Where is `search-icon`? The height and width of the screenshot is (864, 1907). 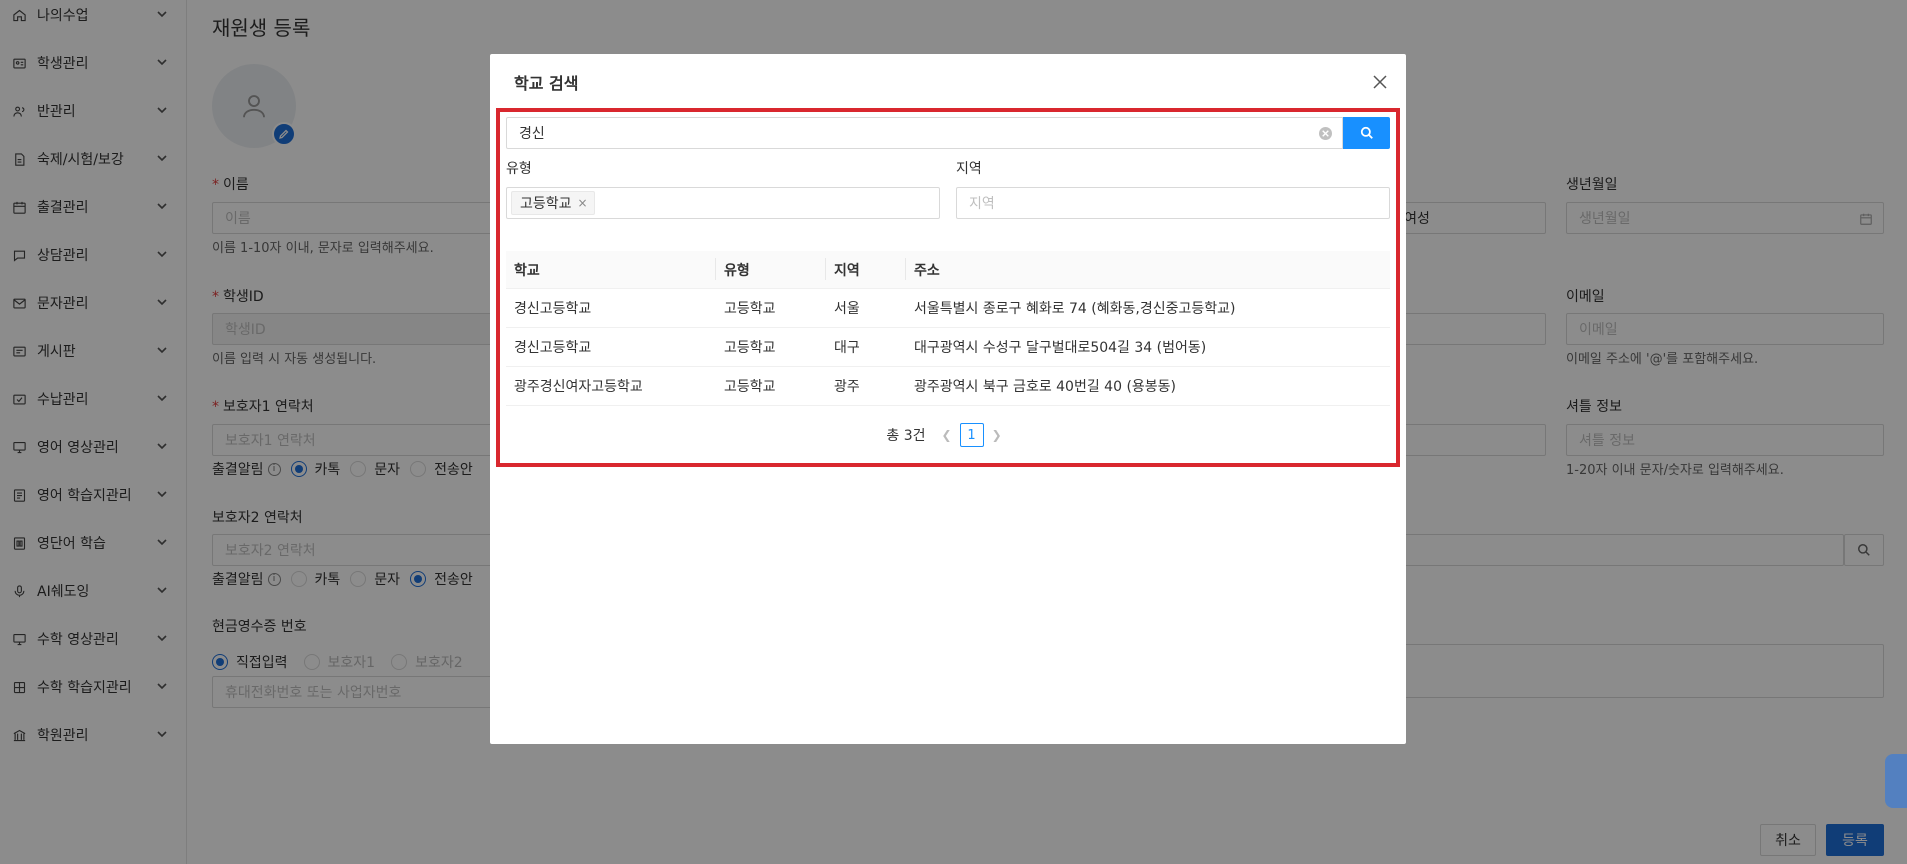 search-icon is located at coordinates (1366, 132).